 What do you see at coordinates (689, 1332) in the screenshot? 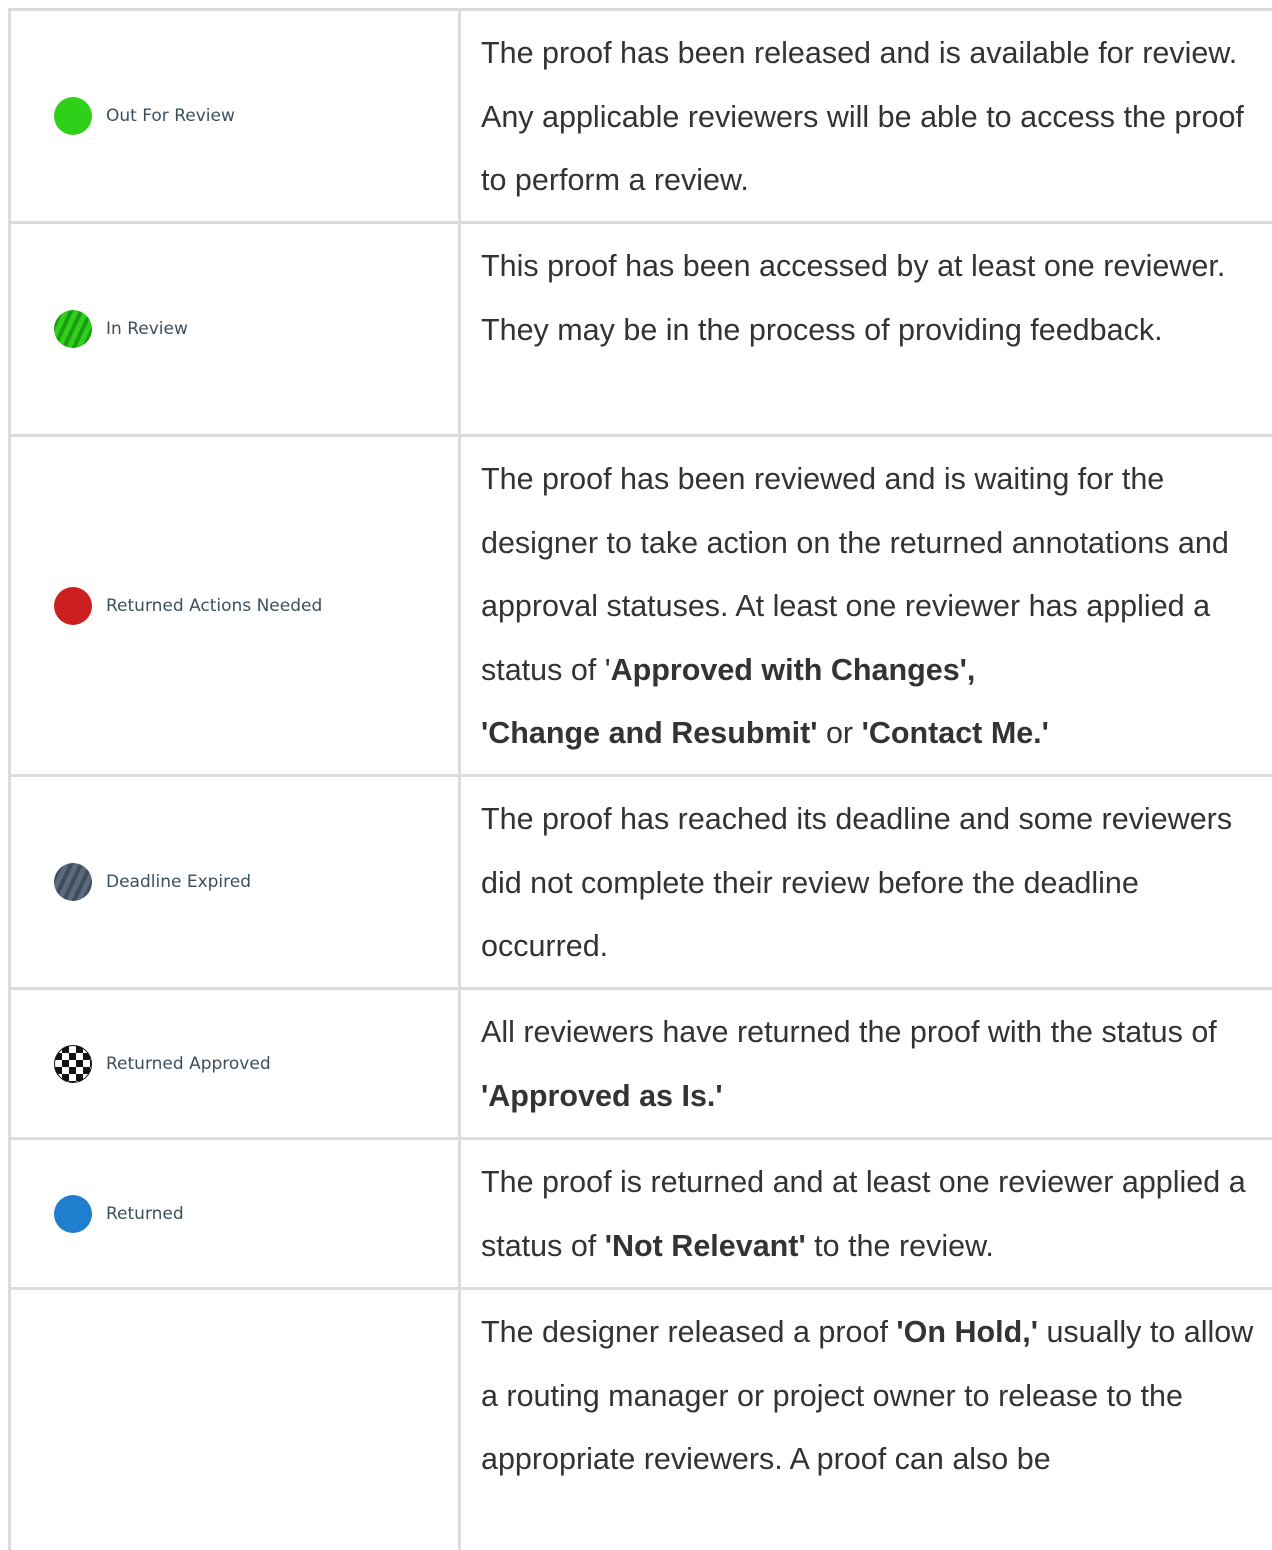
I see `description-text: The designer released a proof` at bounding box center [689, 1332].